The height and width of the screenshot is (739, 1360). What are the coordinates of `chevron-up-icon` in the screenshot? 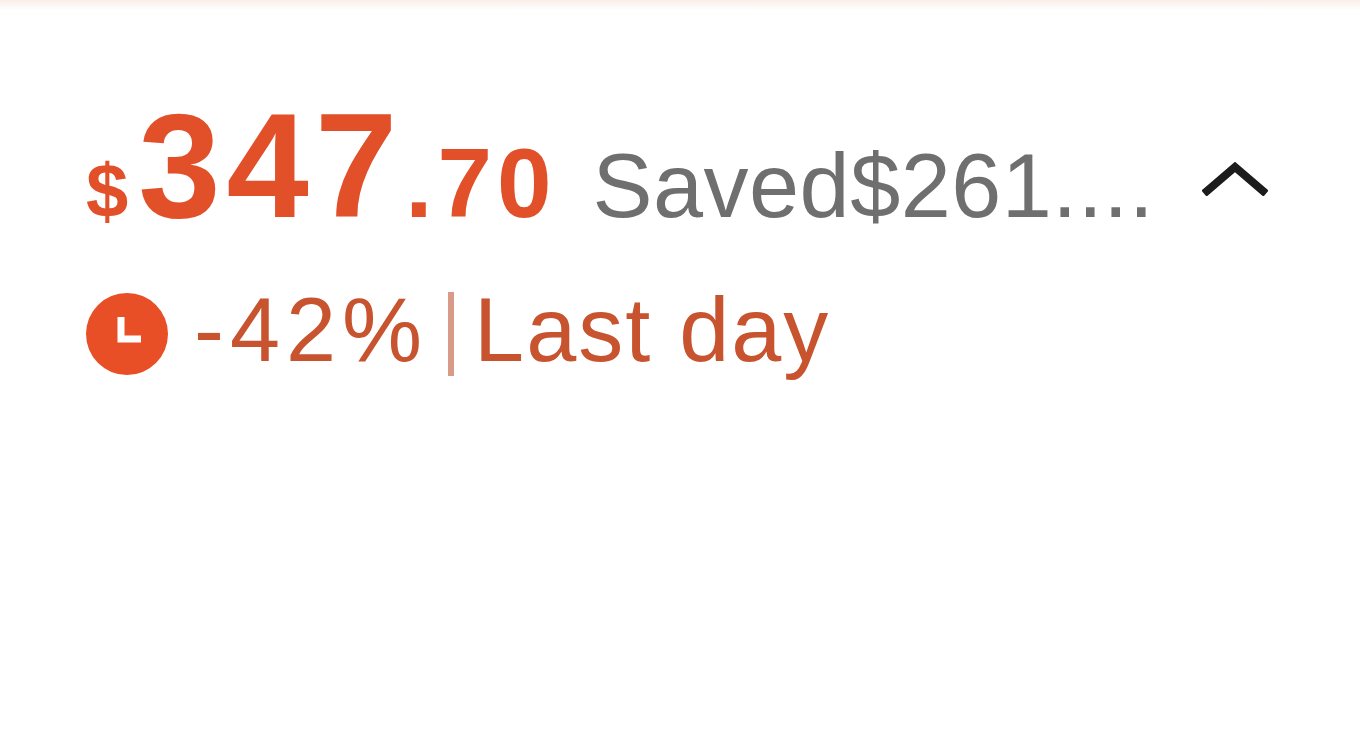 It's located at (1235, 179).